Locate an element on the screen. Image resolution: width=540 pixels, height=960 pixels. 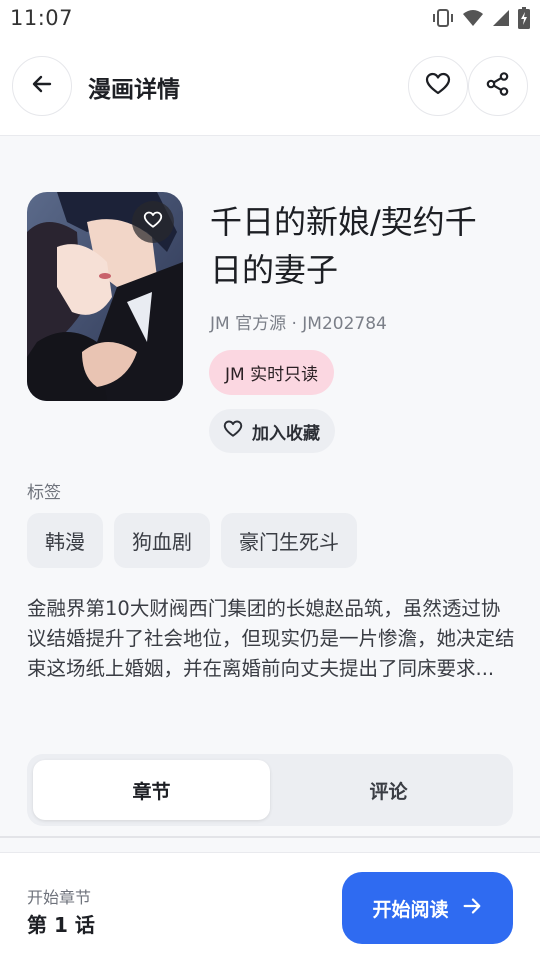
comic-source: JM 官方源 · JM202784 is located at coordinates (298, 324).